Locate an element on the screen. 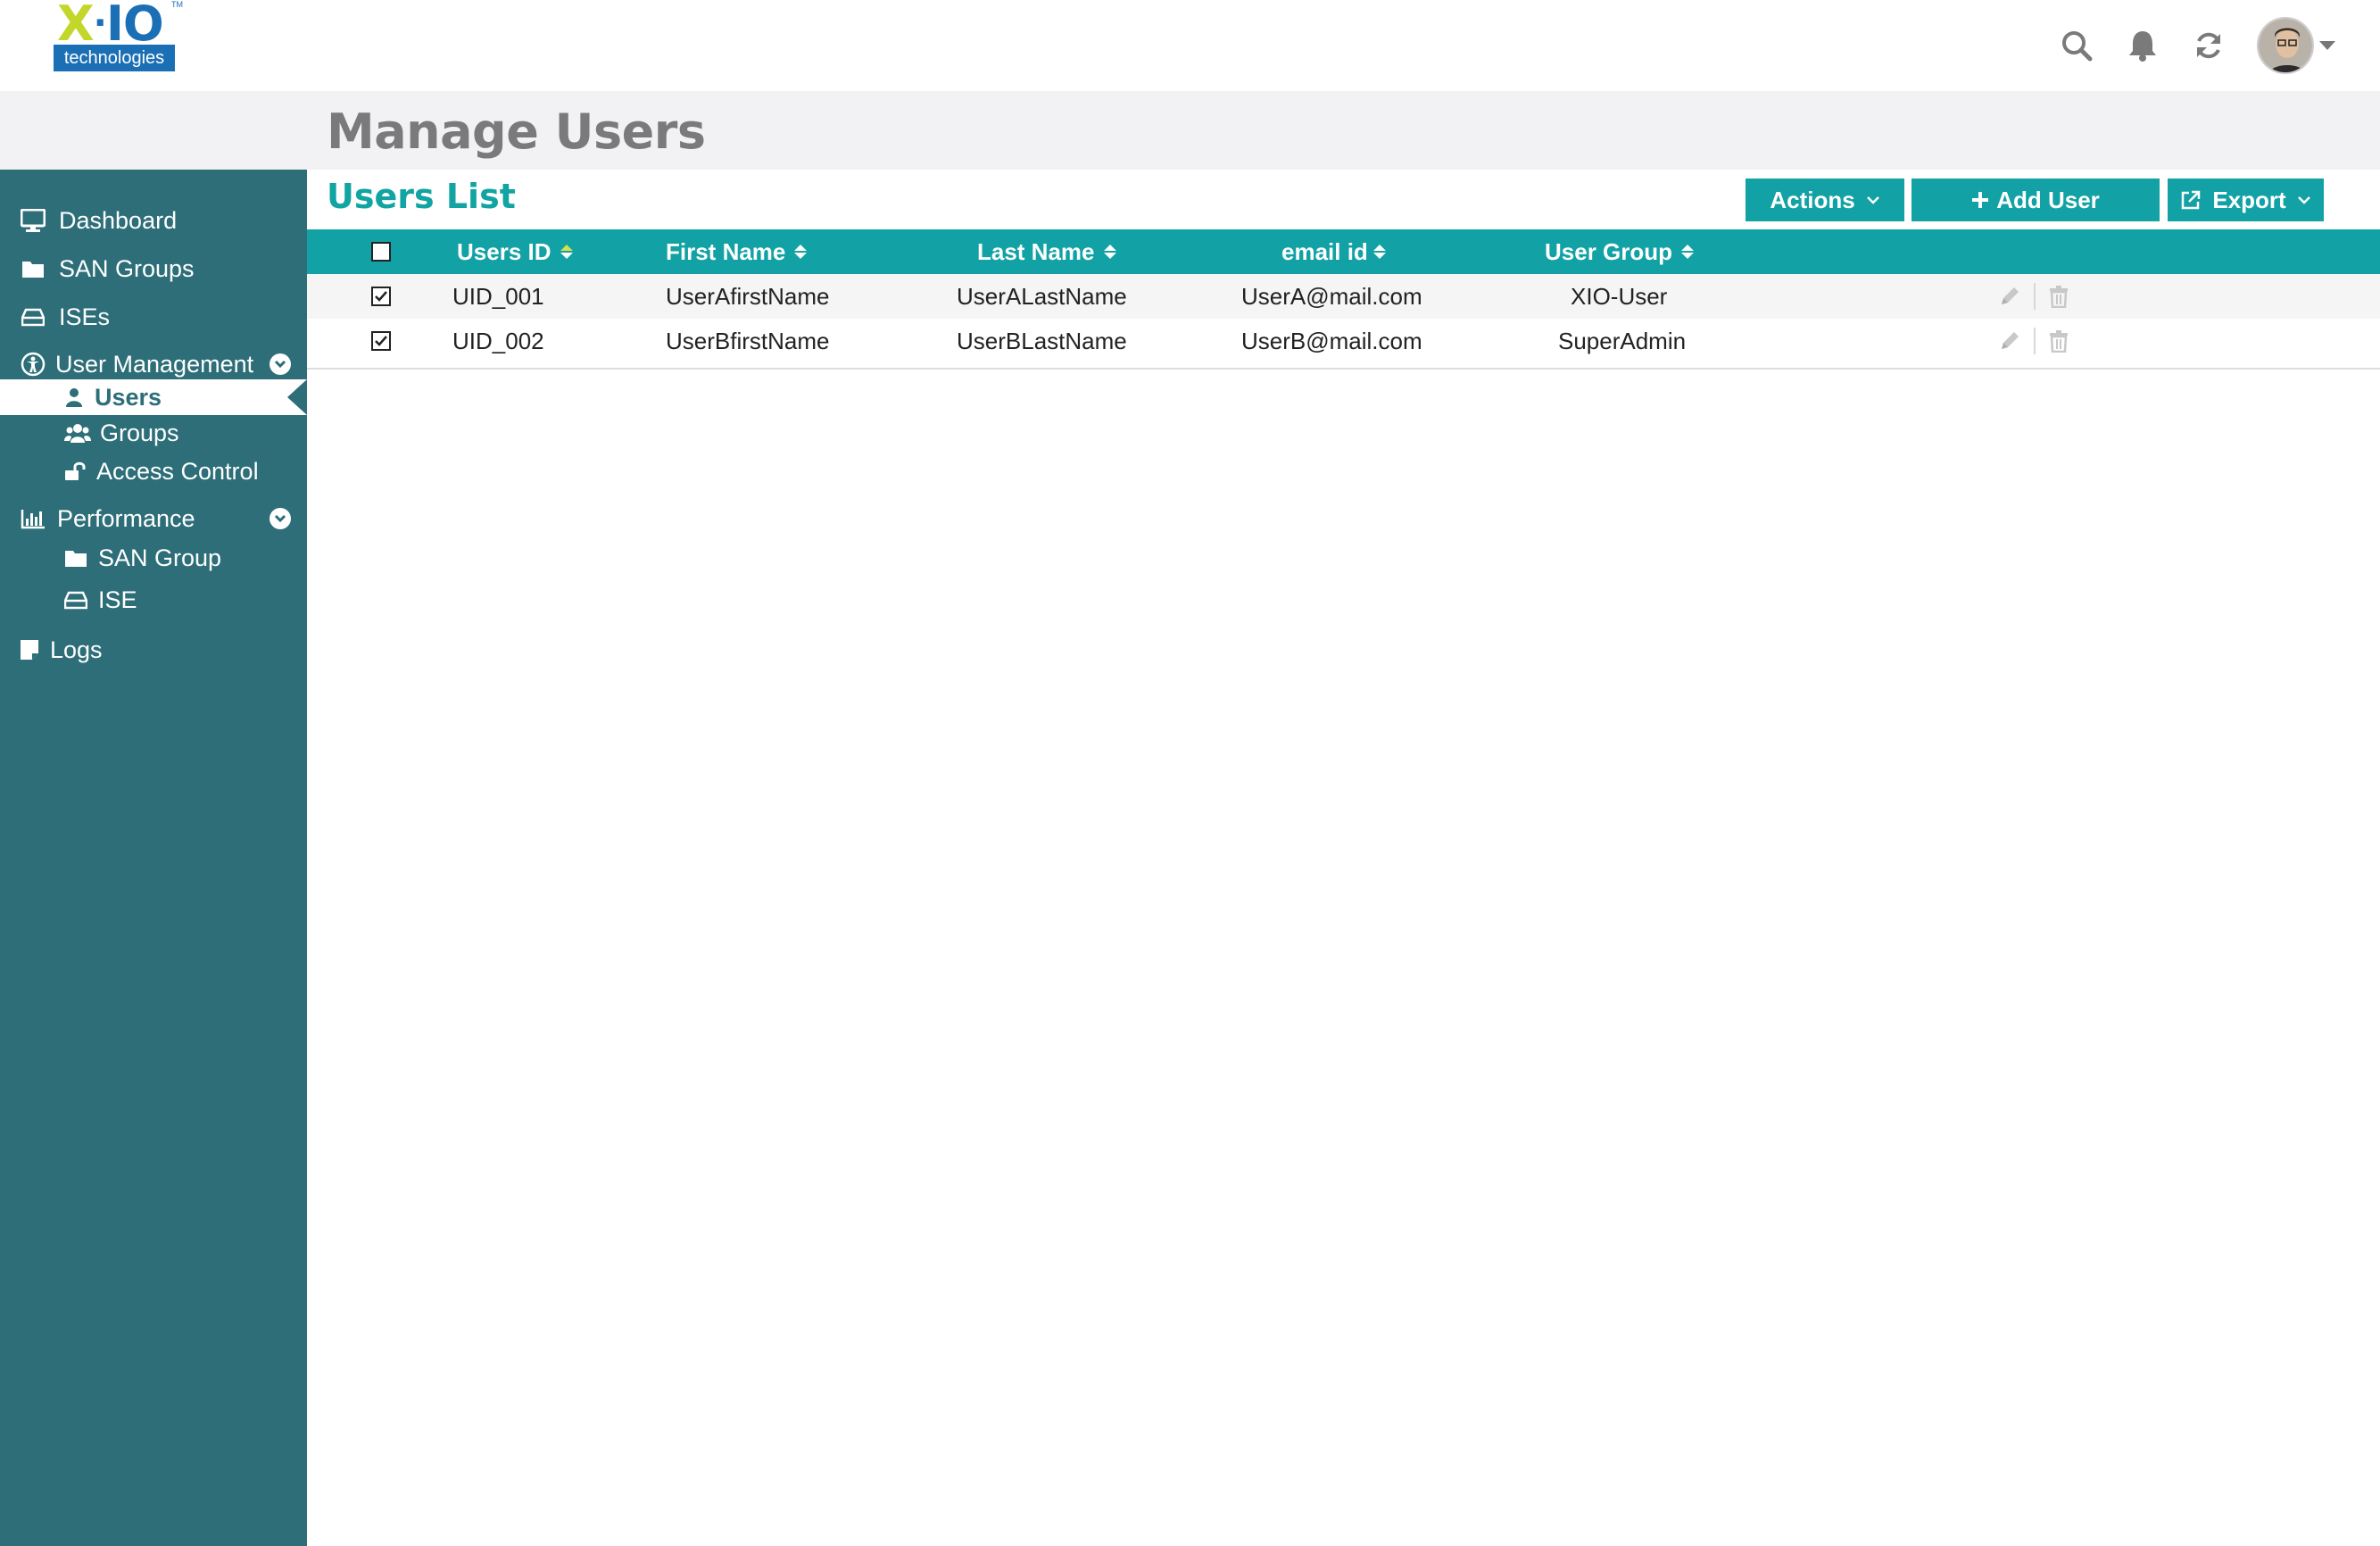 The width and height of the screenshot is (2380, 1546). column-user-group: User Group is located at coordinates (1620, 252).